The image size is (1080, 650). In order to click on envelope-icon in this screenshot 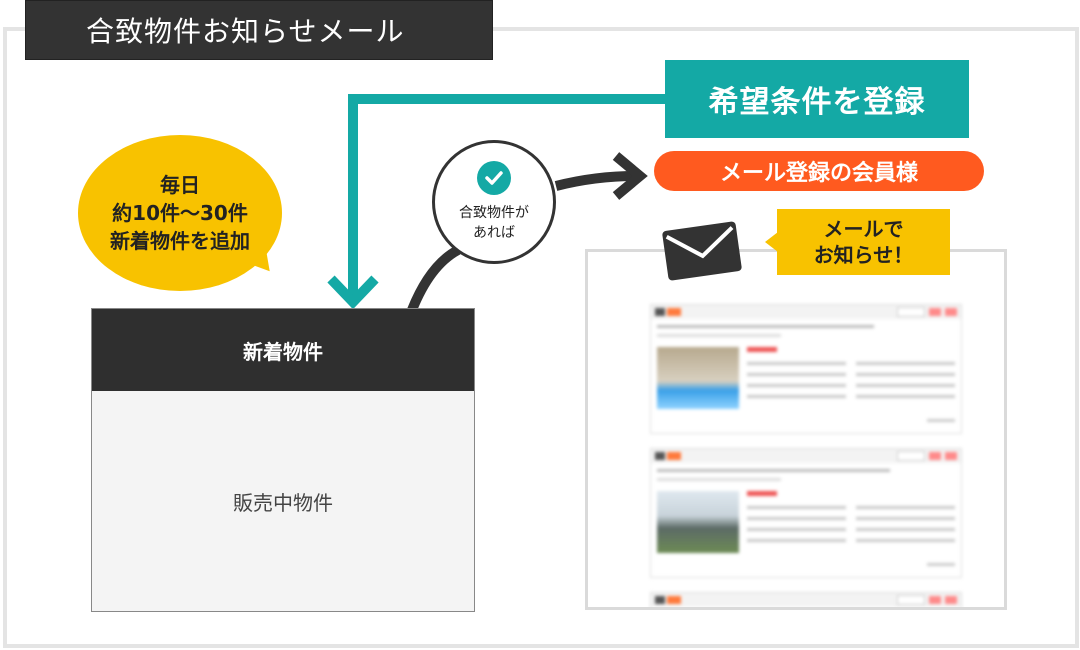, I will do `click(702, 253)`.